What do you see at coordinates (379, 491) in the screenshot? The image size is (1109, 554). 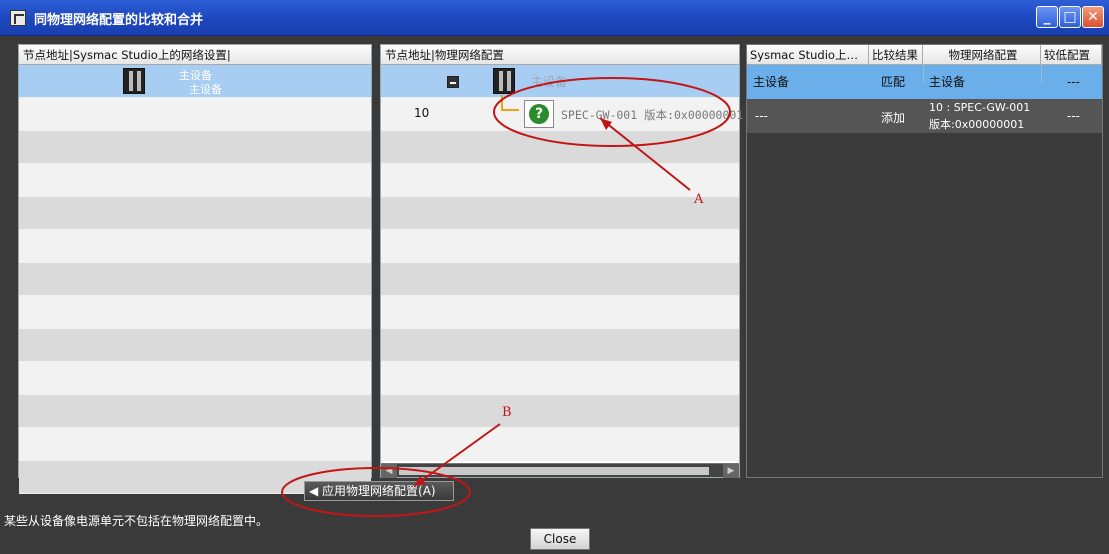 I see `apply-physical-config-button: ◀ 应用物理网络配置(A)` at bounding box center [379, 491].